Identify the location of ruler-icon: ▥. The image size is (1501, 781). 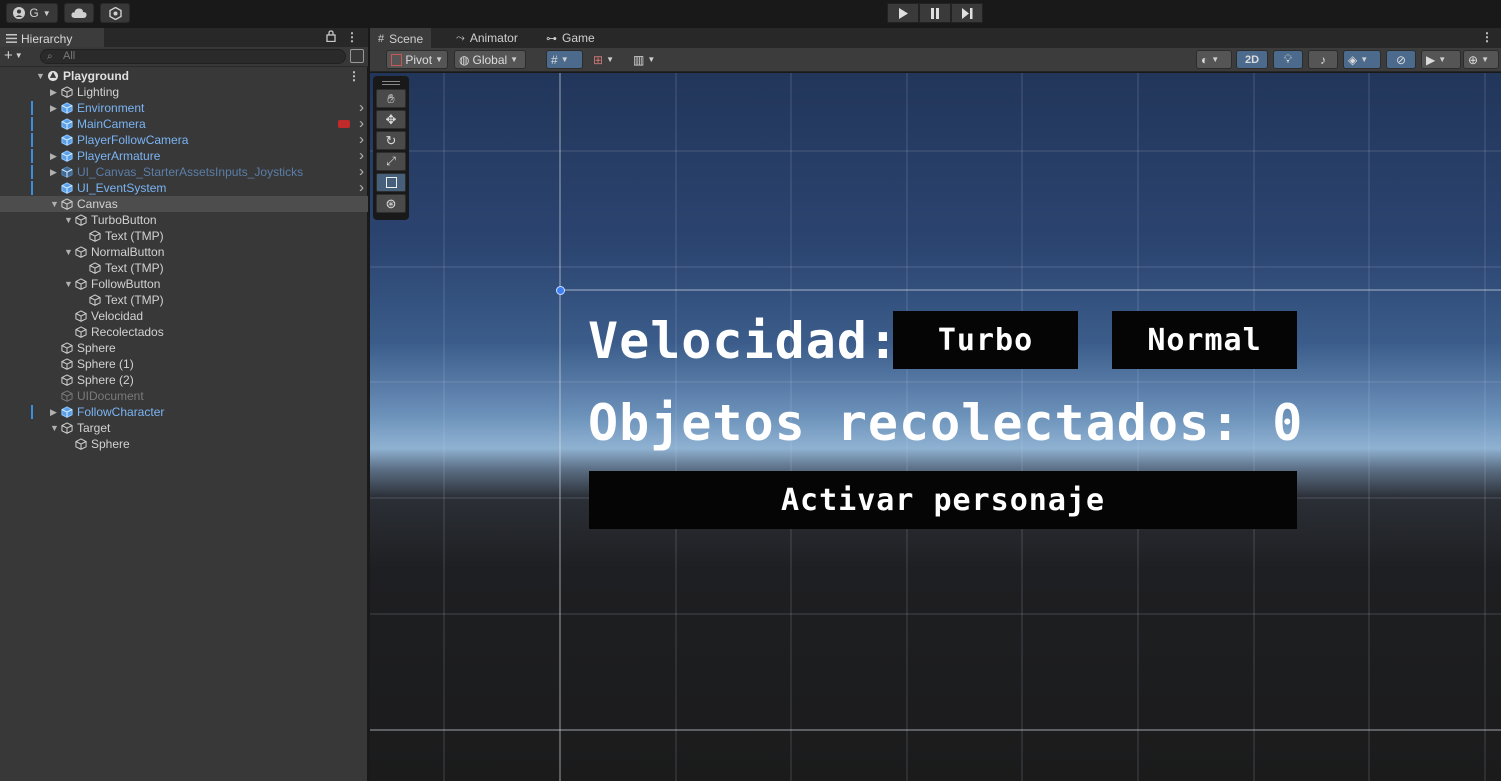
(639, 59).